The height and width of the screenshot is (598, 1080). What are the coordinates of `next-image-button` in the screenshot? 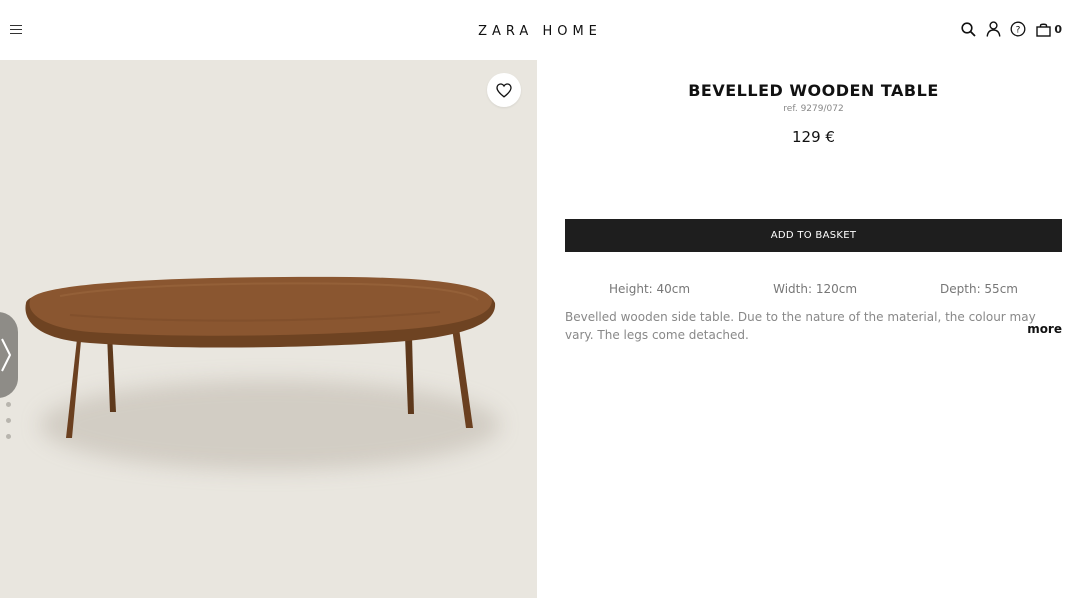 It's located at (9, 355).